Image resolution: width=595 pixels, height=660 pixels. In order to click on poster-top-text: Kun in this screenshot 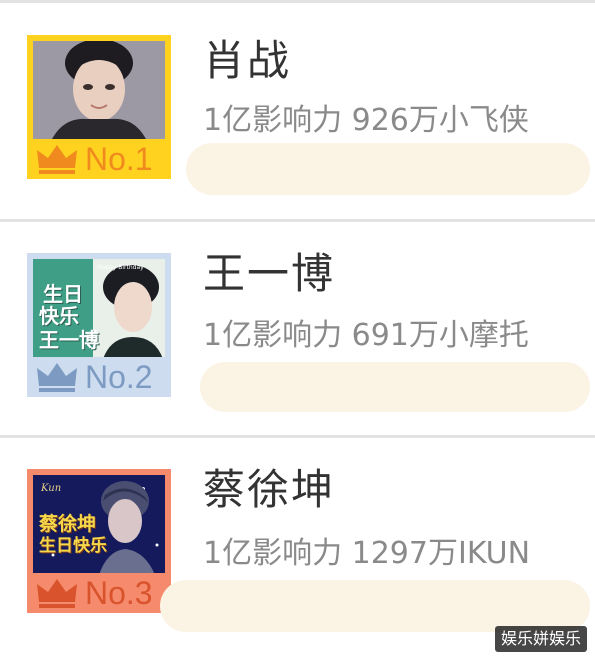, I will do `click(50, 488)`.